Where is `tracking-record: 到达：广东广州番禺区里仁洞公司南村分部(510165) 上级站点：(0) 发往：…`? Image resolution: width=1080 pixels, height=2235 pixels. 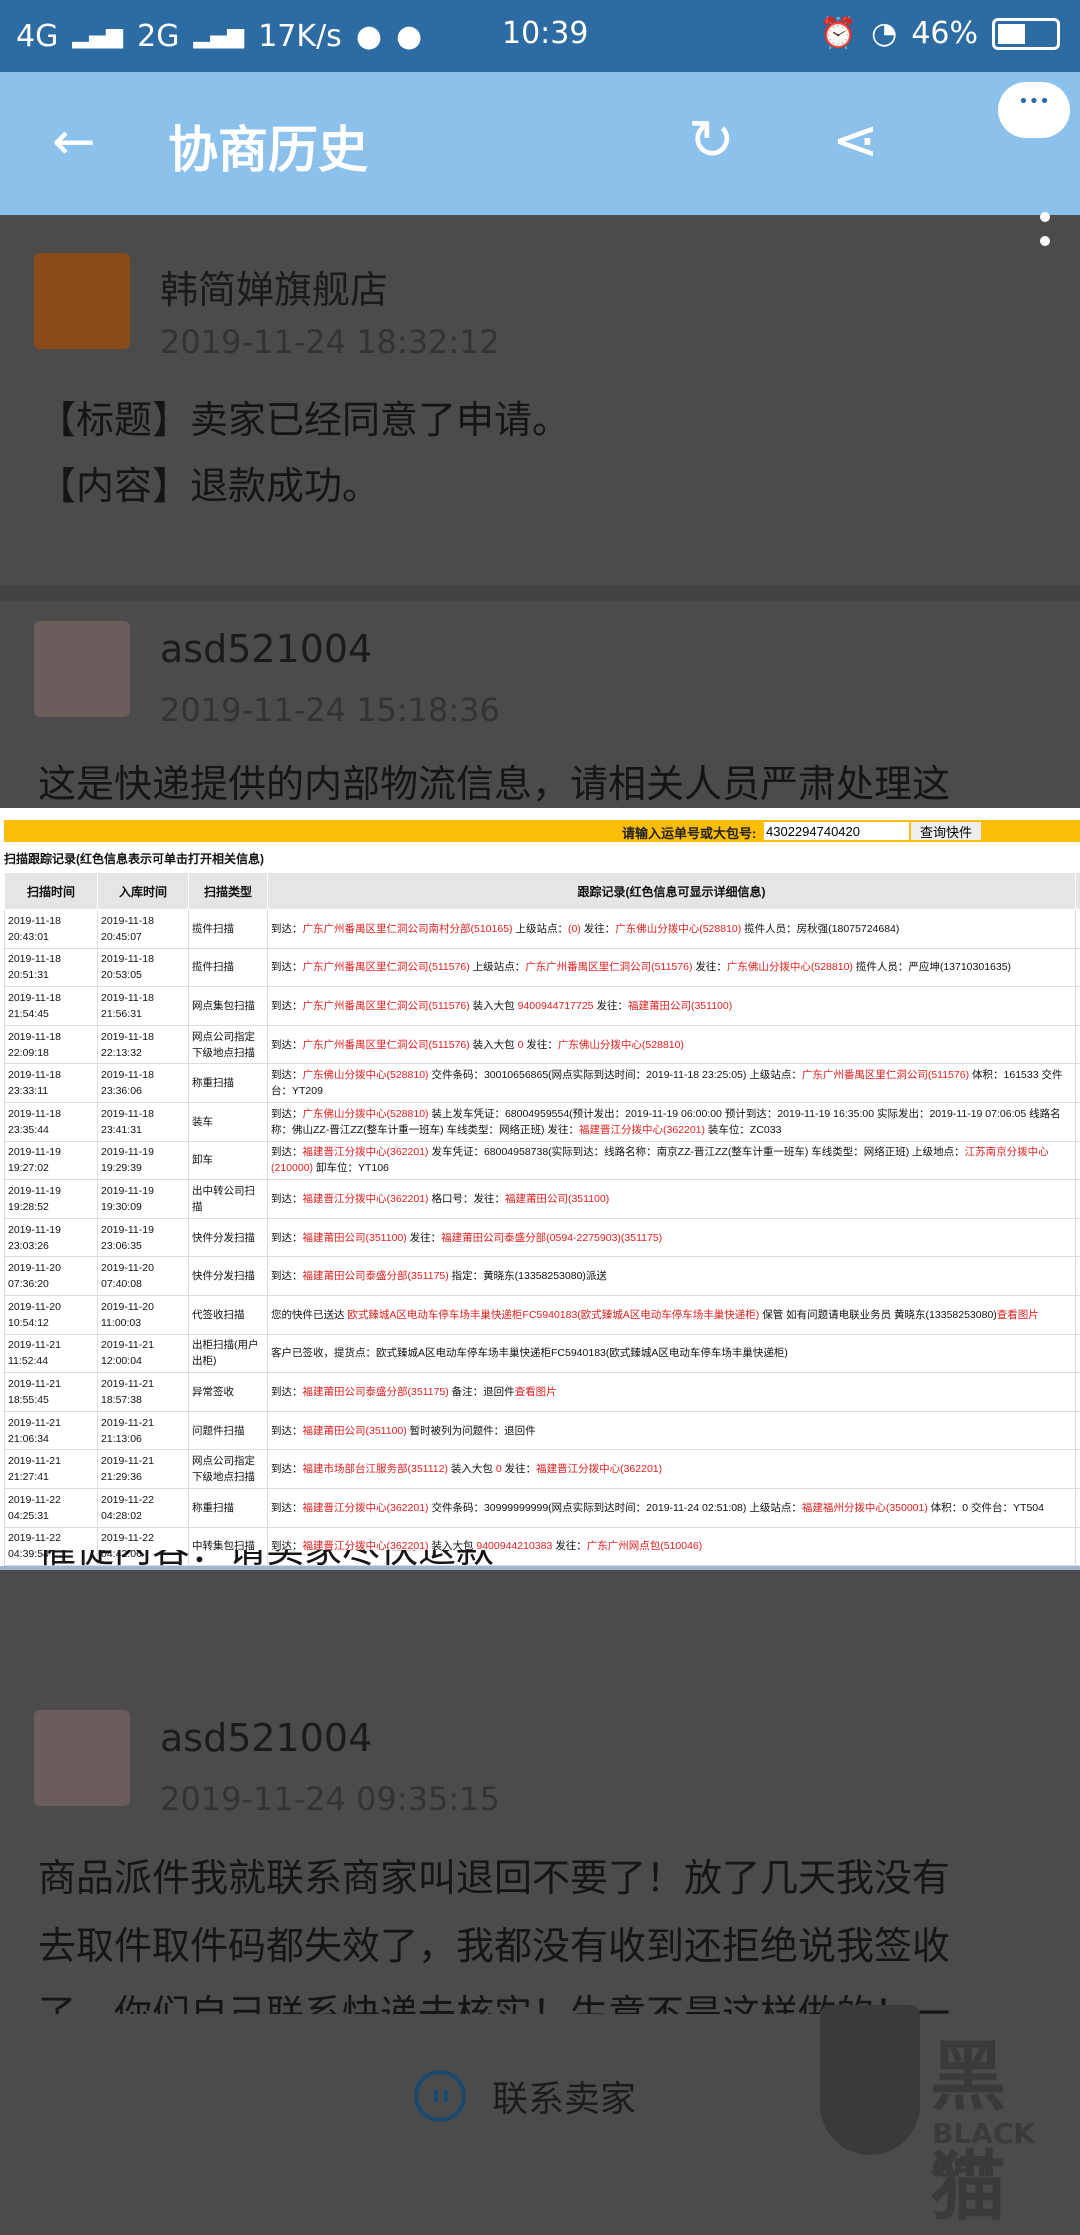 tracking-record: 到达：广东广州番禺区里仁洞公司南村分部(510165) 上级站点：(0) 发往：… is located at coordinates (672, 929).